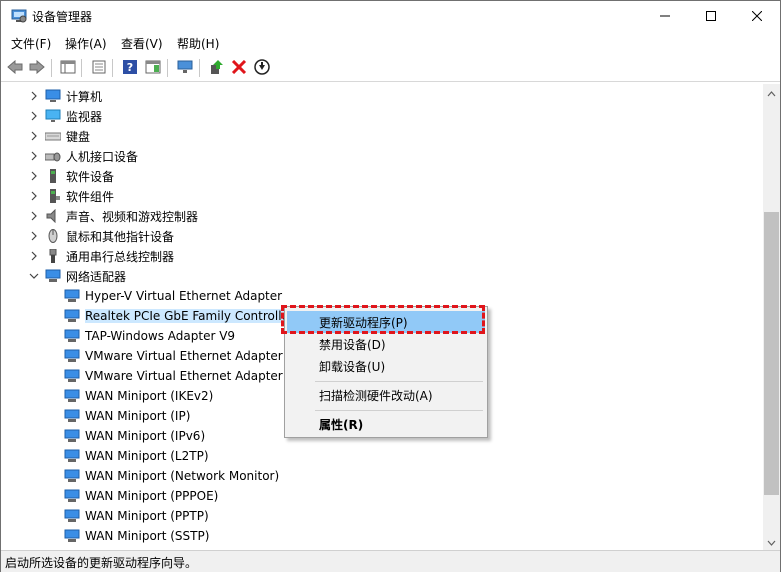  I want to click on scroll-up-button, so click(771, 92).